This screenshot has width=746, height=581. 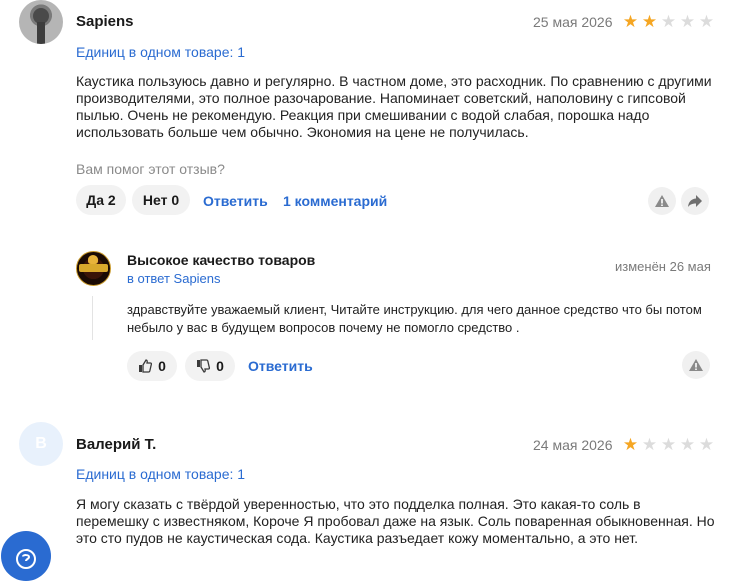 I want to click on avatar, so click(x=41, y=22).